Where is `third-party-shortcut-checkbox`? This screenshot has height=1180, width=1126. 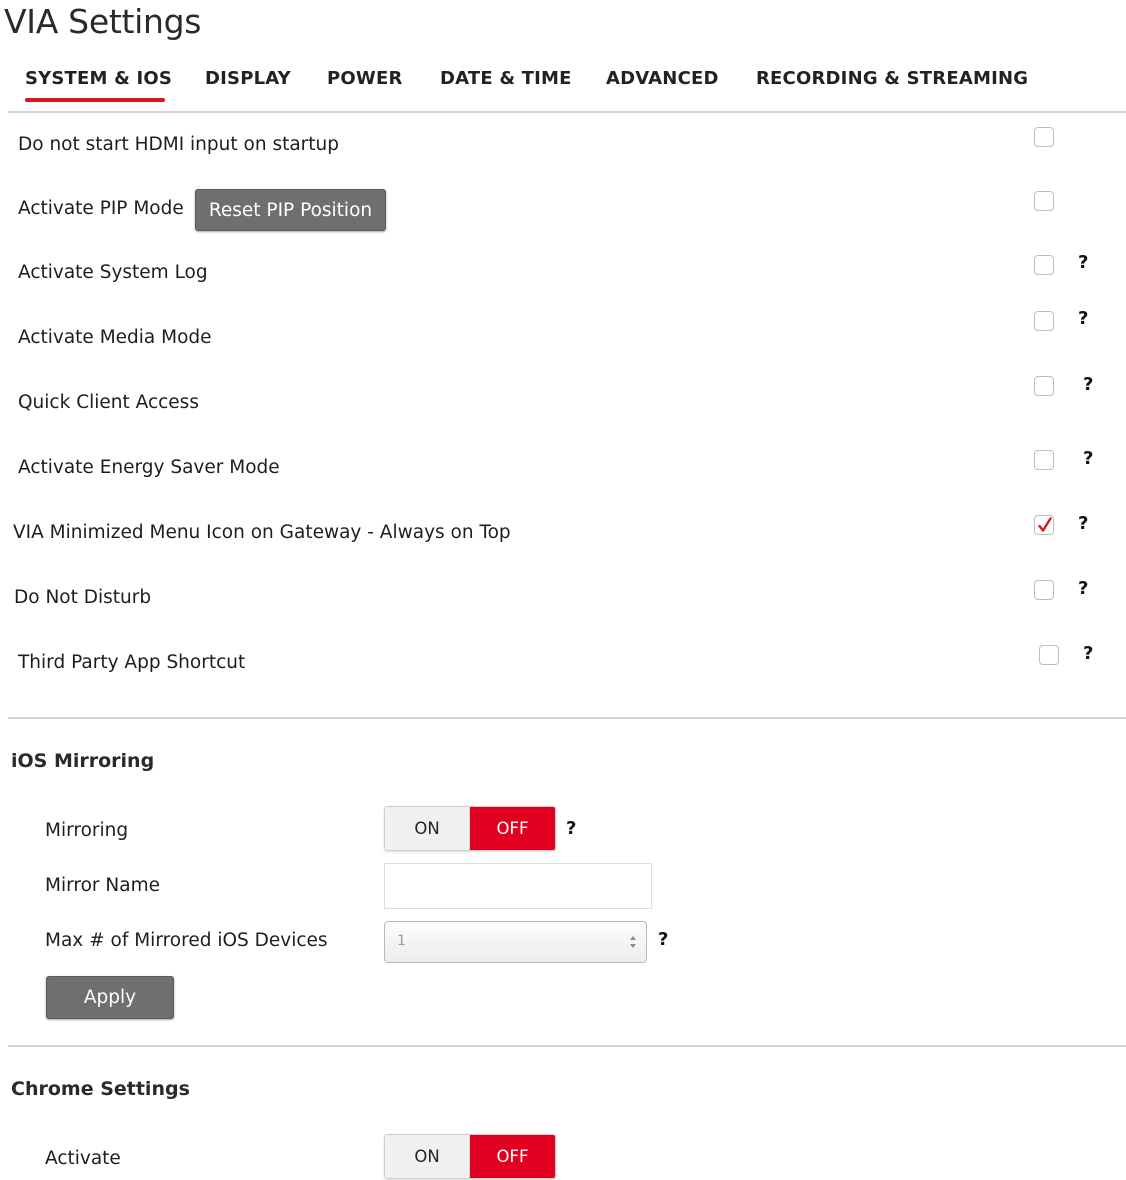
third-party-shortcut-checkbox is located at coordinates (1049, 655).